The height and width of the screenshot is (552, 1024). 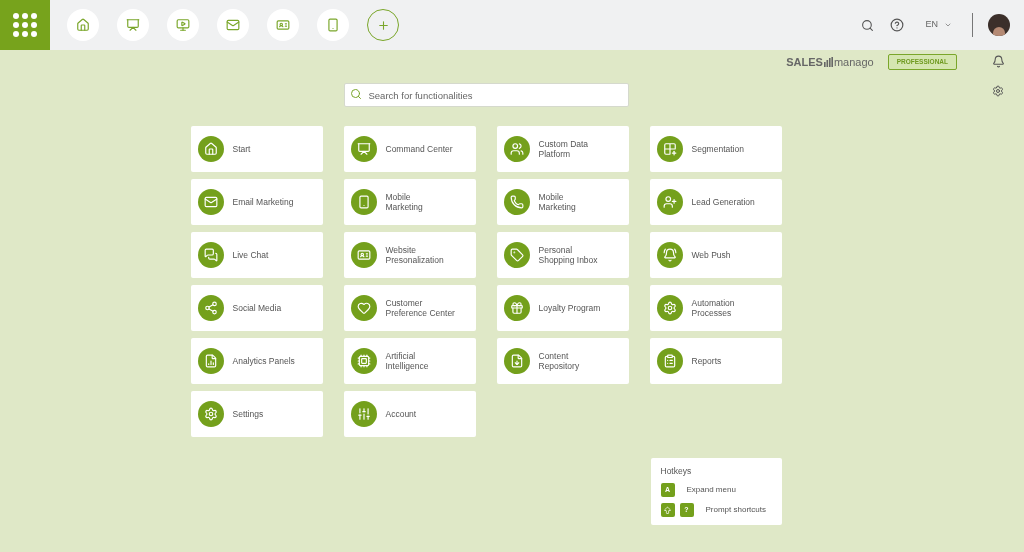 I want to click on module-card: Email Marketing, so click(x=256, y=201).